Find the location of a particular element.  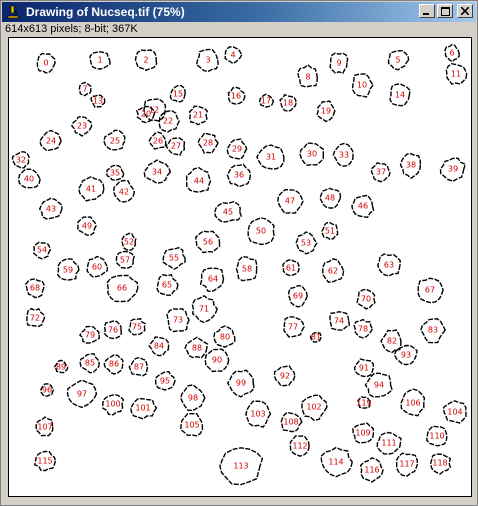

nucleus-label: 19 is located at coordinates (326, 111).